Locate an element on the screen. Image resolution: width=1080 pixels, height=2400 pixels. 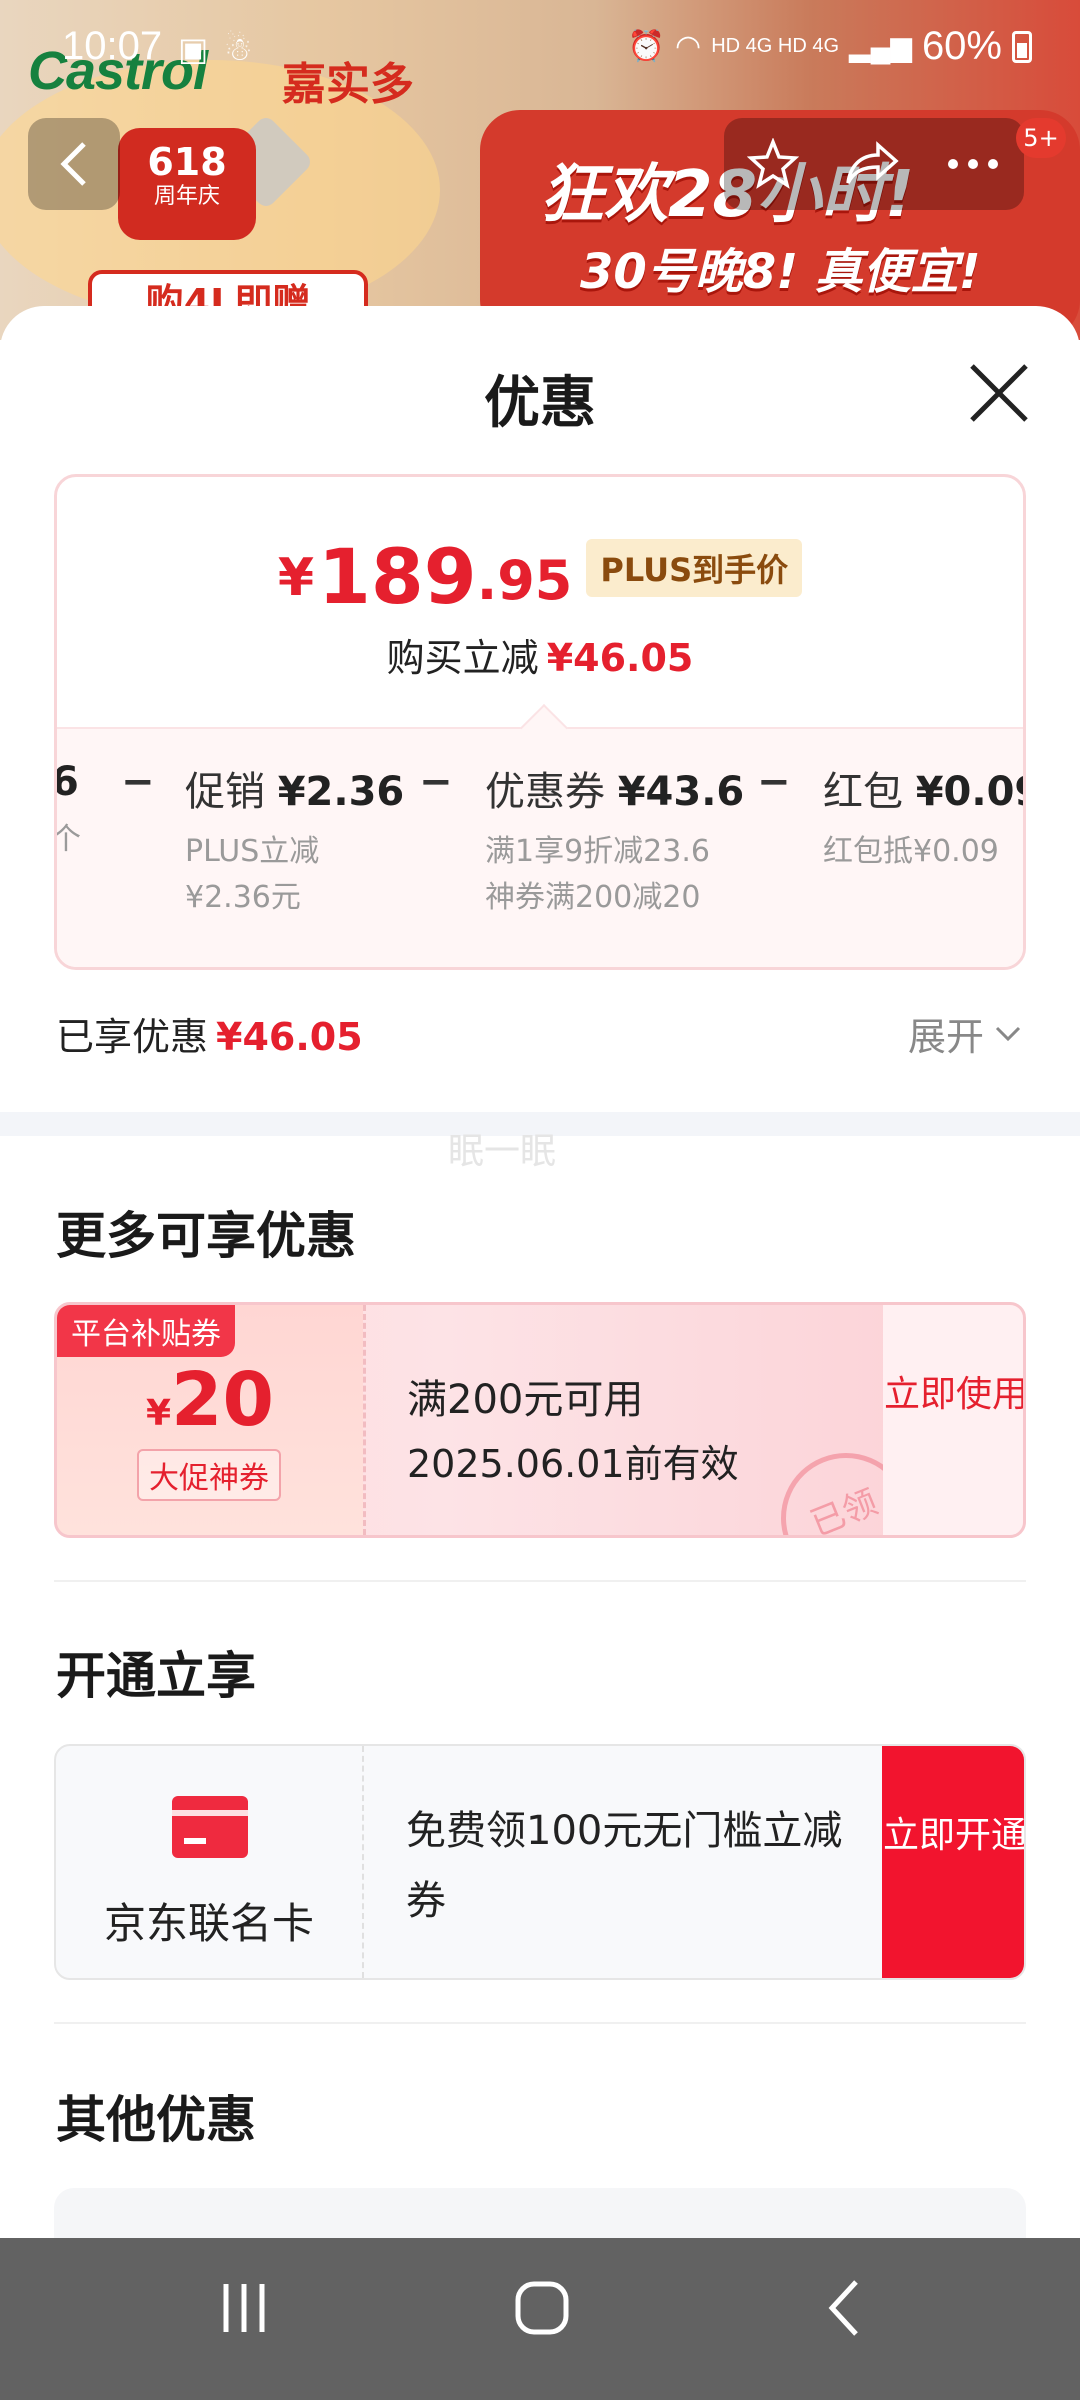
badge-text: 周年庆 is located at coordinates (186, 196).